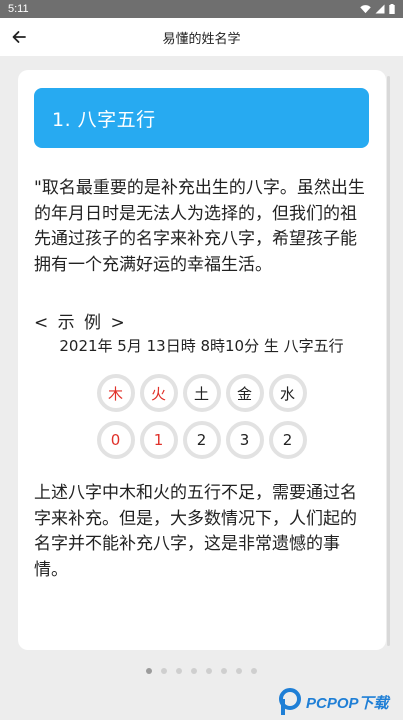  I want to click on watermark: PCPOP下载, so click(333, 702).